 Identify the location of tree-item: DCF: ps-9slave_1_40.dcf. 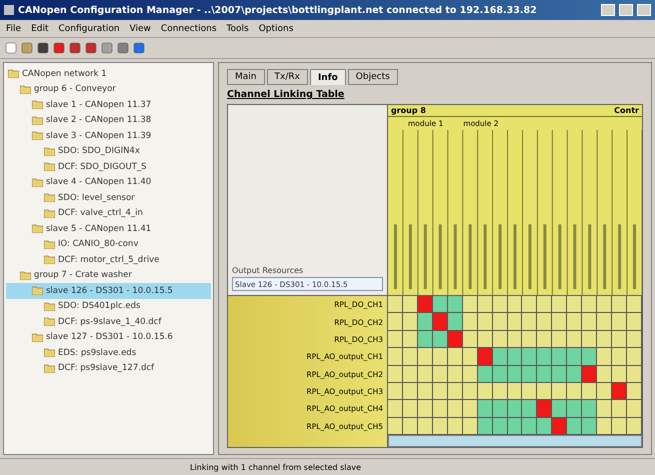
(108, 322).